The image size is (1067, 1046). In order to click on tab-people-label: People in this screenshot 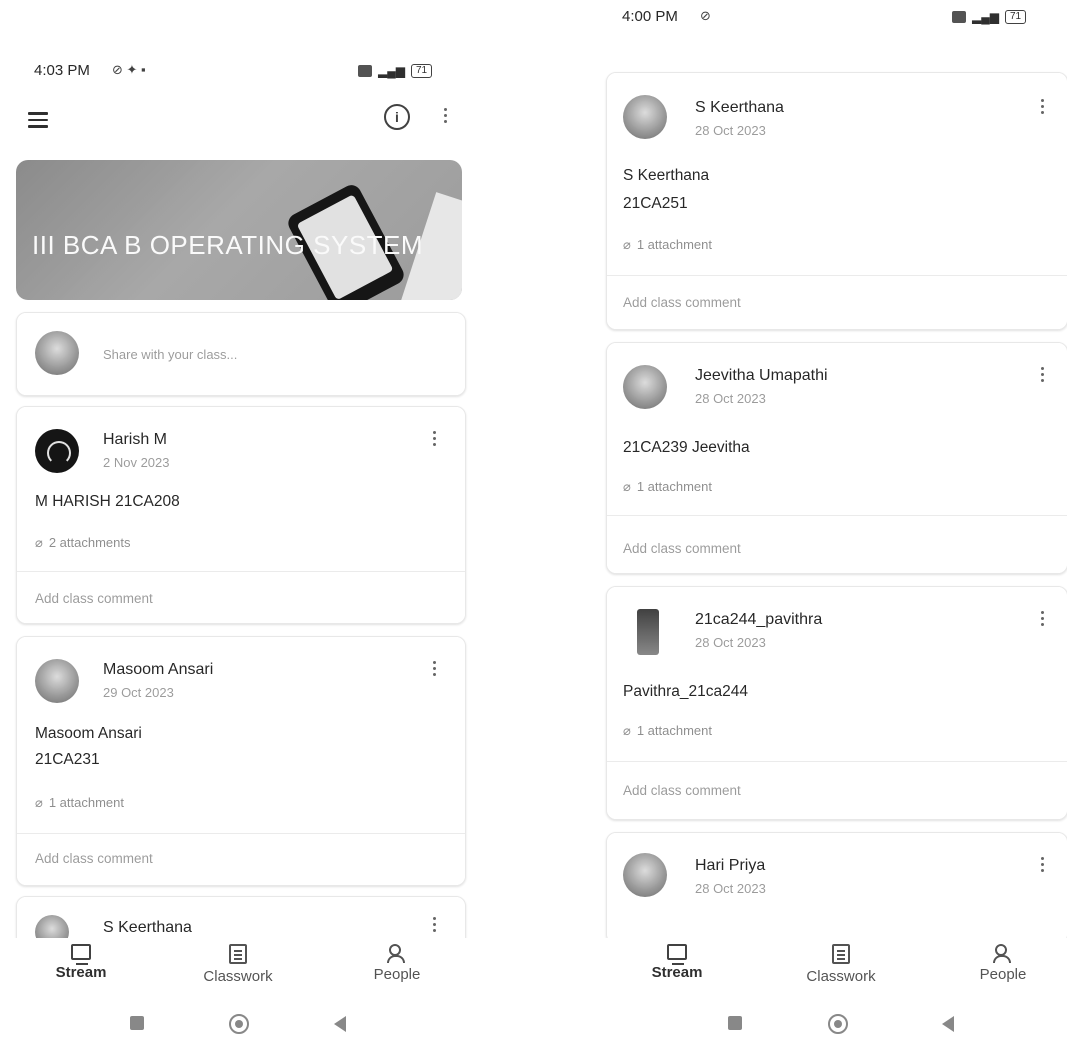, I will do `click(397, 974)`.